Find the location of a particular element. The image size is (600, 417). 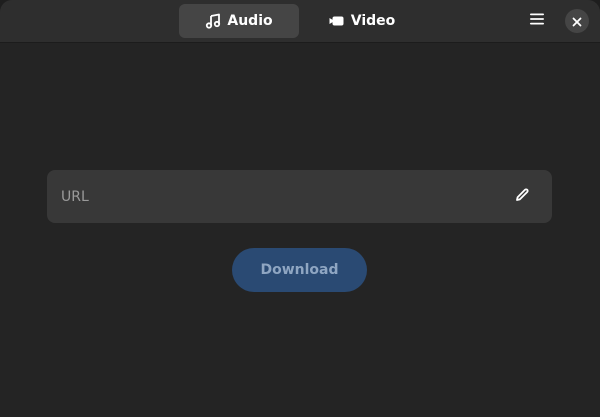

video-camera-icon is located at coordinates (337, 21).